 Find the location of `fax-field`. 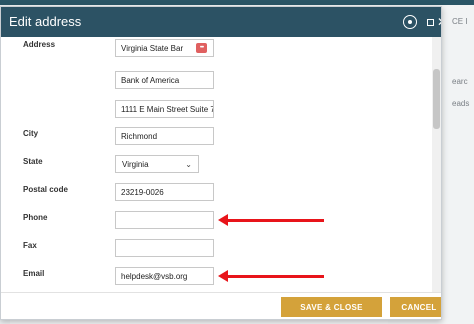

fax-field is located at coordinates (164, 248).